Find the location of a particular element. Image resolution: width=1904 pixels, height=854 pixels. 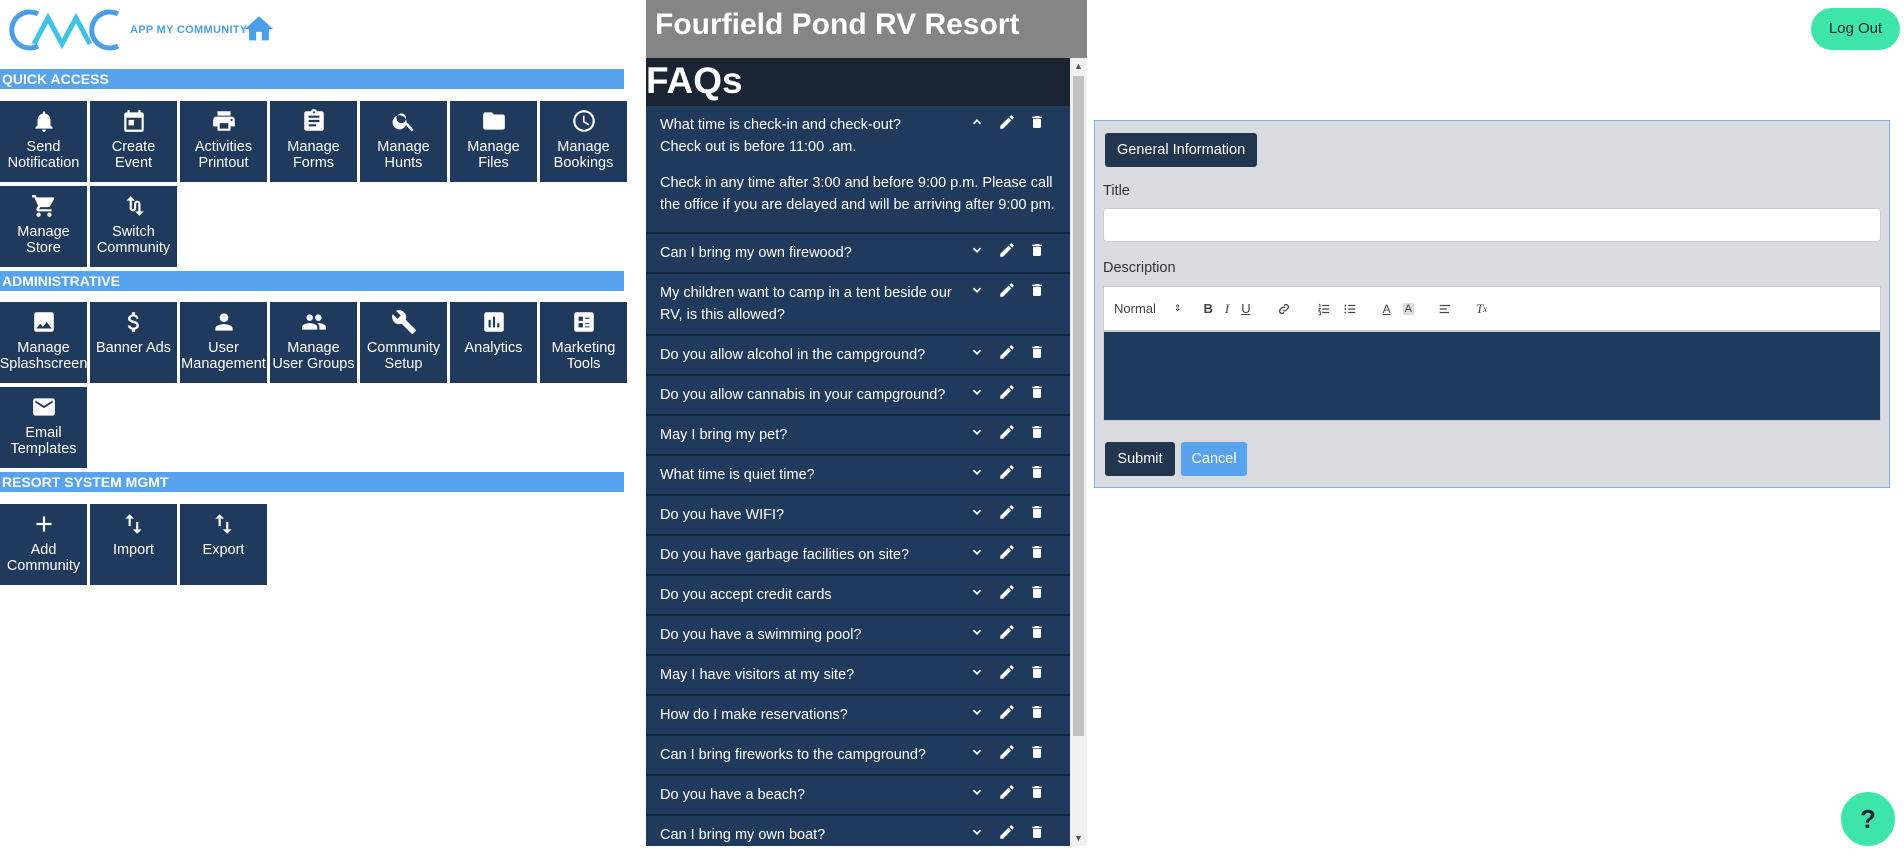

tile-manage-store: Manage Store is located at coordinates (43, 226).